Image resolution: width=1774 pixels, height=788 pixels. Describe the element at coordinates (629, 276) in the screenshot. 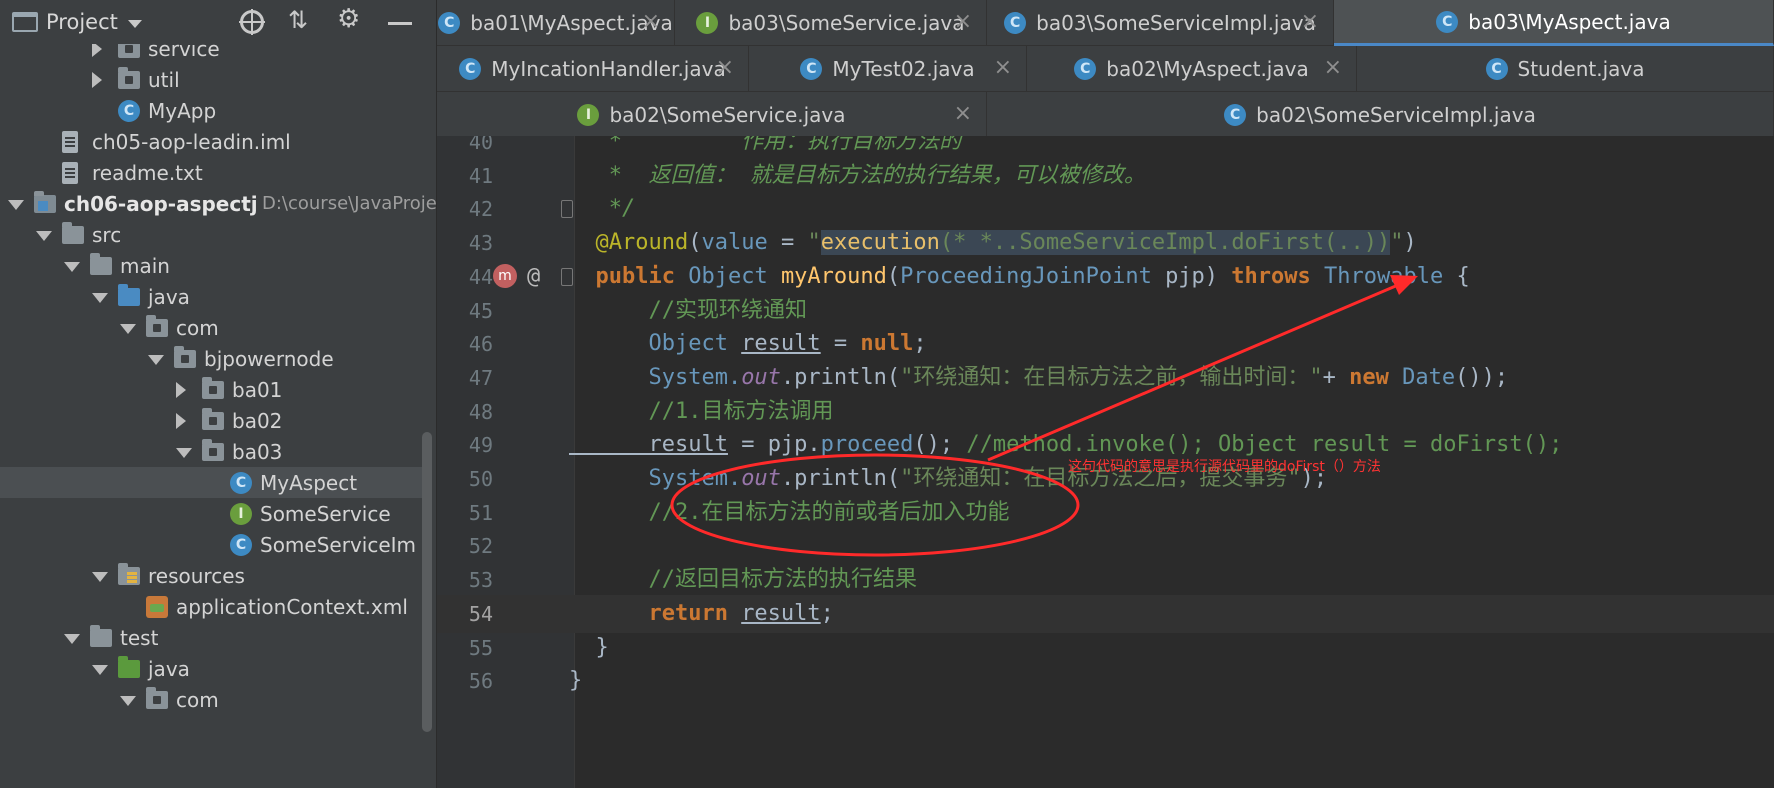

I see `code-token: public` at that location.